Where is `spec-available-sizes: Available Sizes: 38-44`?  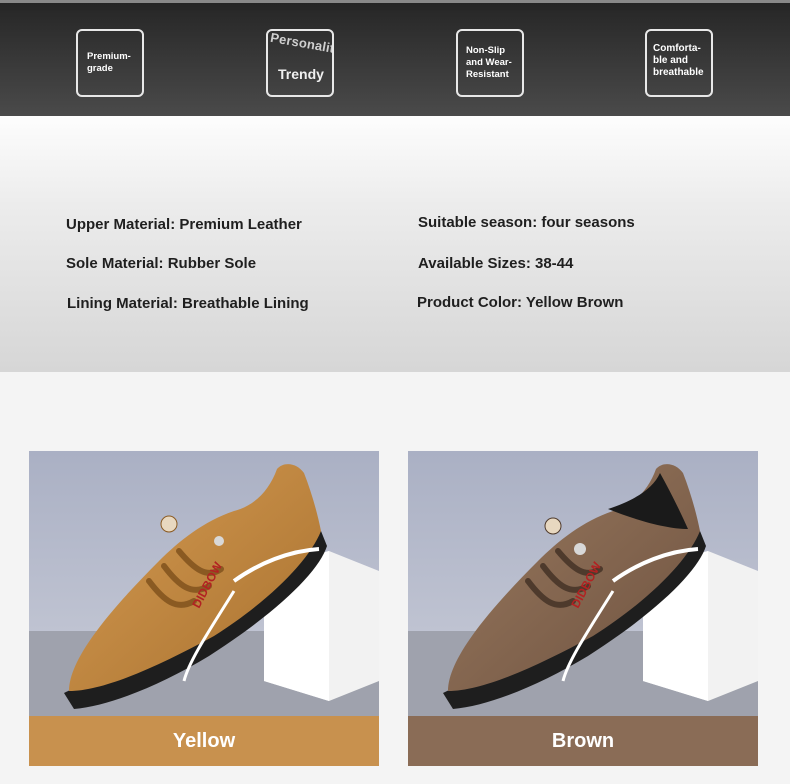
spec-available-sizes: Available Sizes: 38-44 is located at coordinates (496, 263).